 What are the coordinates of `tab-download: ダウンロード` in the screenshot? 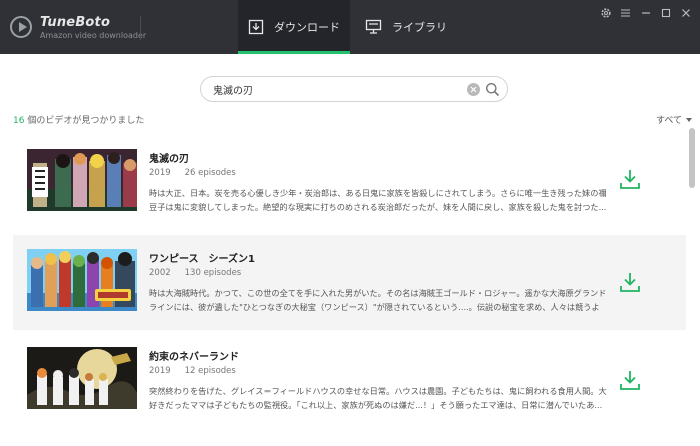 It's located at (294, 27).